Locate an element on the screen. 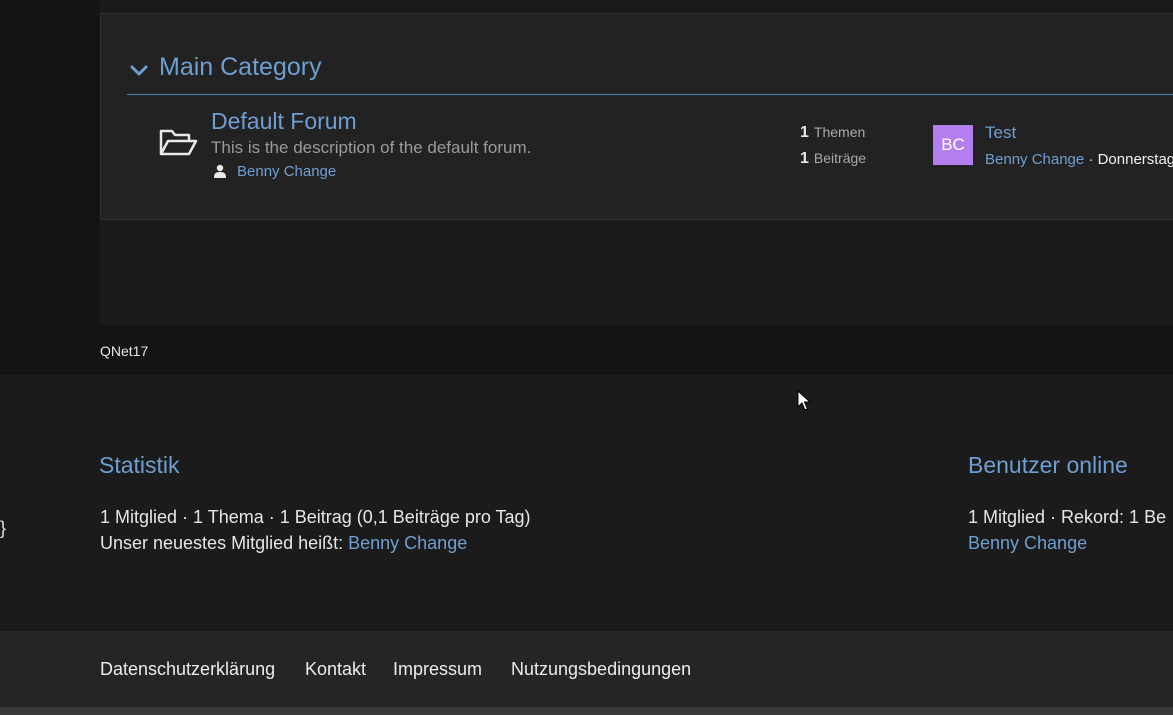  posts-stat: 1 Beiträge is located at coordinates (833, 158).